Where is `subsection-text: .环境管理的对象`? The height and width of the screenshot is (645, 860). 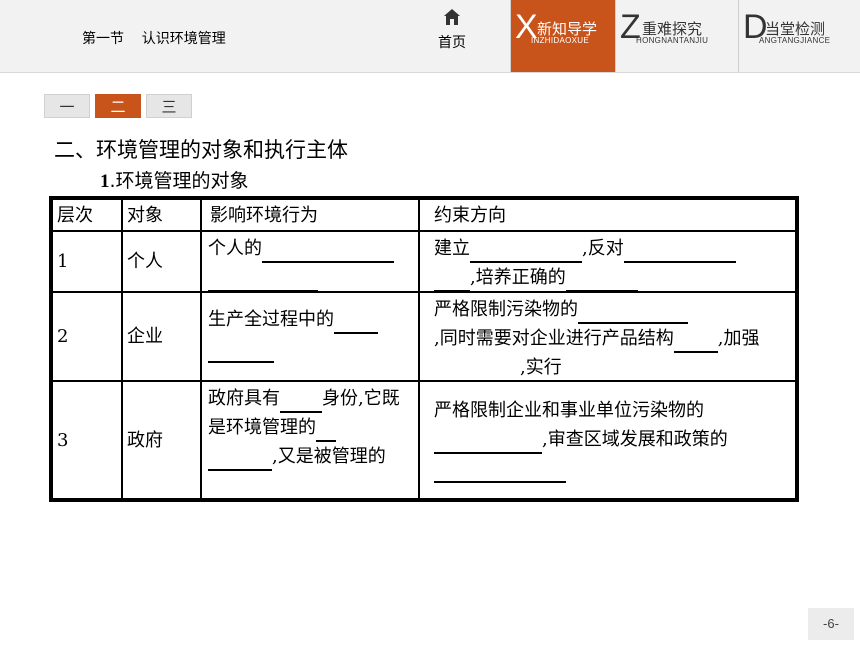 subsection-text: .环境管理的对象 is located at coordinates (179, 181).